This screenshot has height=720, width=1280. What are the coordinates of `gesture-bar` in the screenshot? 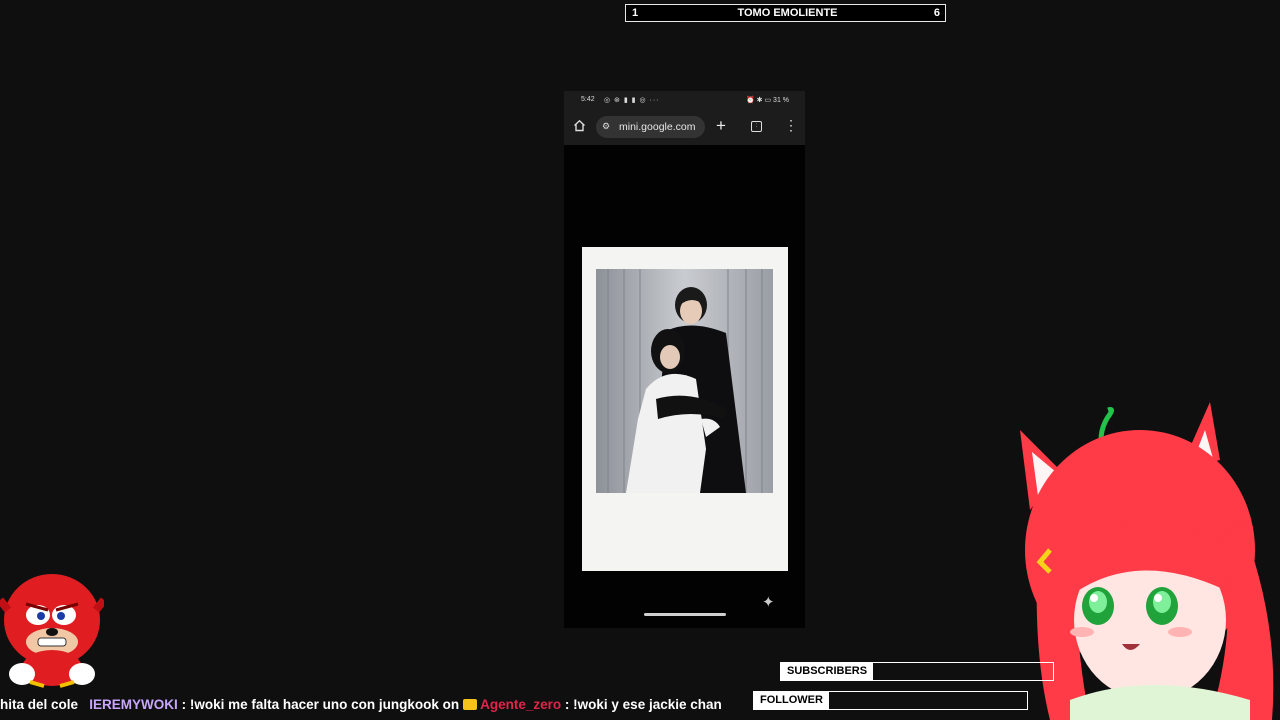 It's located at (685, 614).